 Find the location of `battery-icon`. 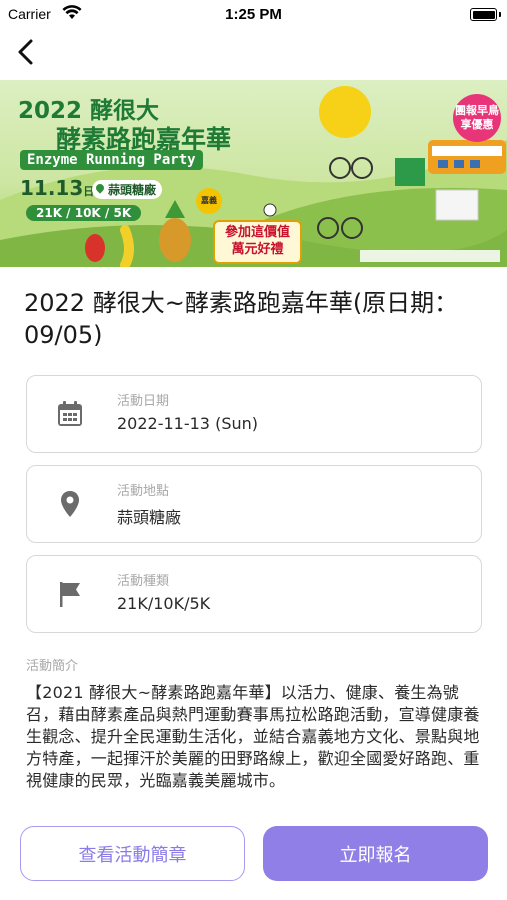

battery-icon is located at coordinates (485, 14).